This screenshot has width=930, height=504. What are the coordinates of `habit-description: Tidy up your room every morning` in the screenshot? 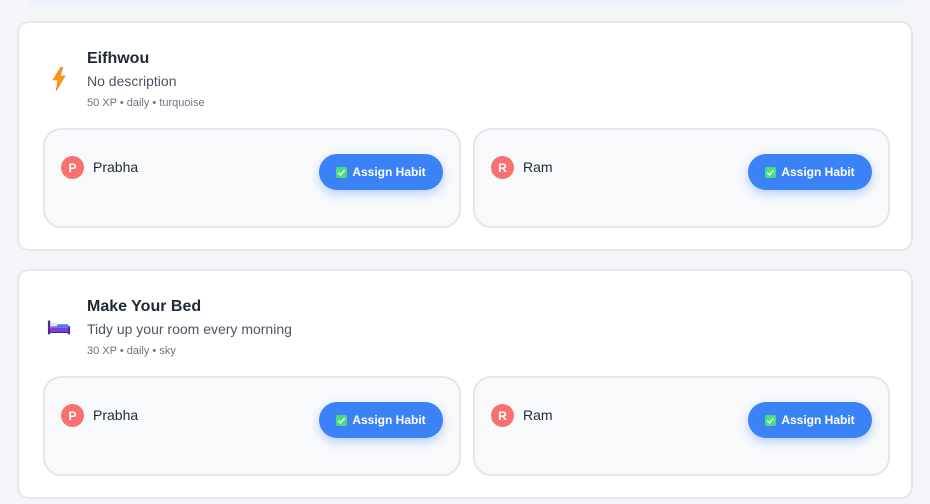 It's located at (189, 329).